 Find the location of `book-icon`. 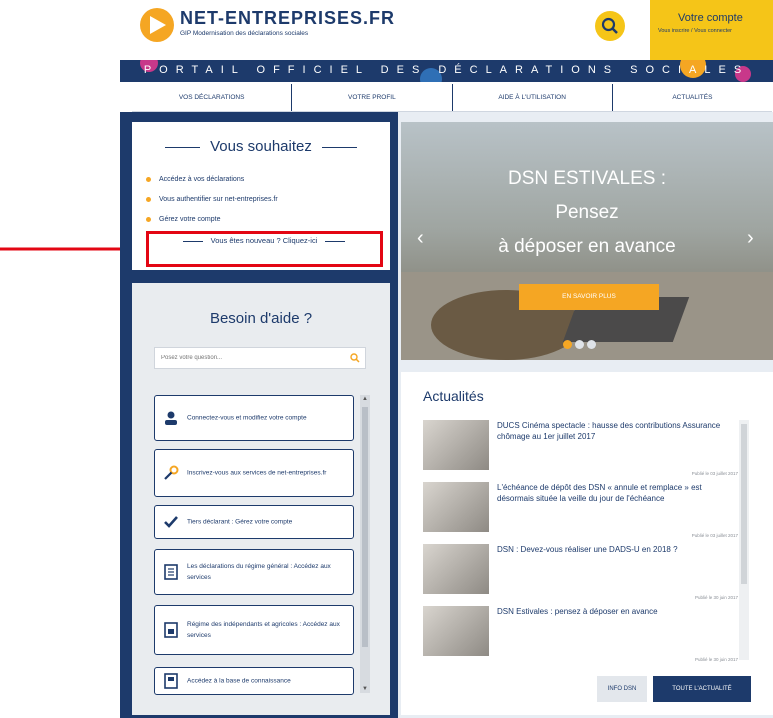

book-icon is located at coordinates (171, 681).